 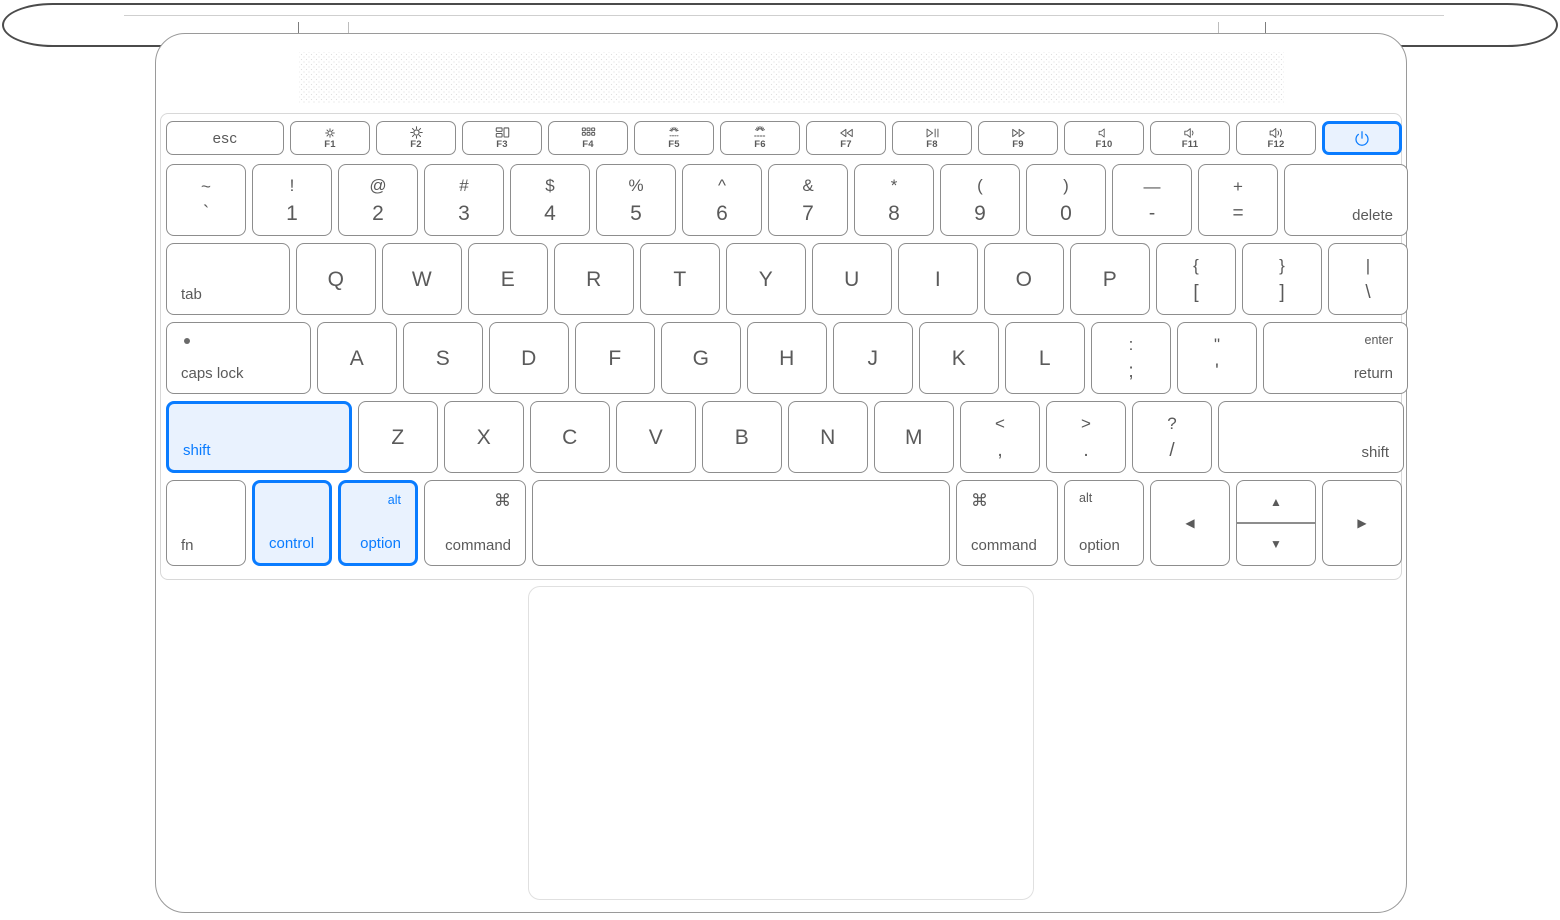 What do you see at coordinates (636, 200) in the screenshot?
I see `key-5: % 5` at bounding box center [636, 200].